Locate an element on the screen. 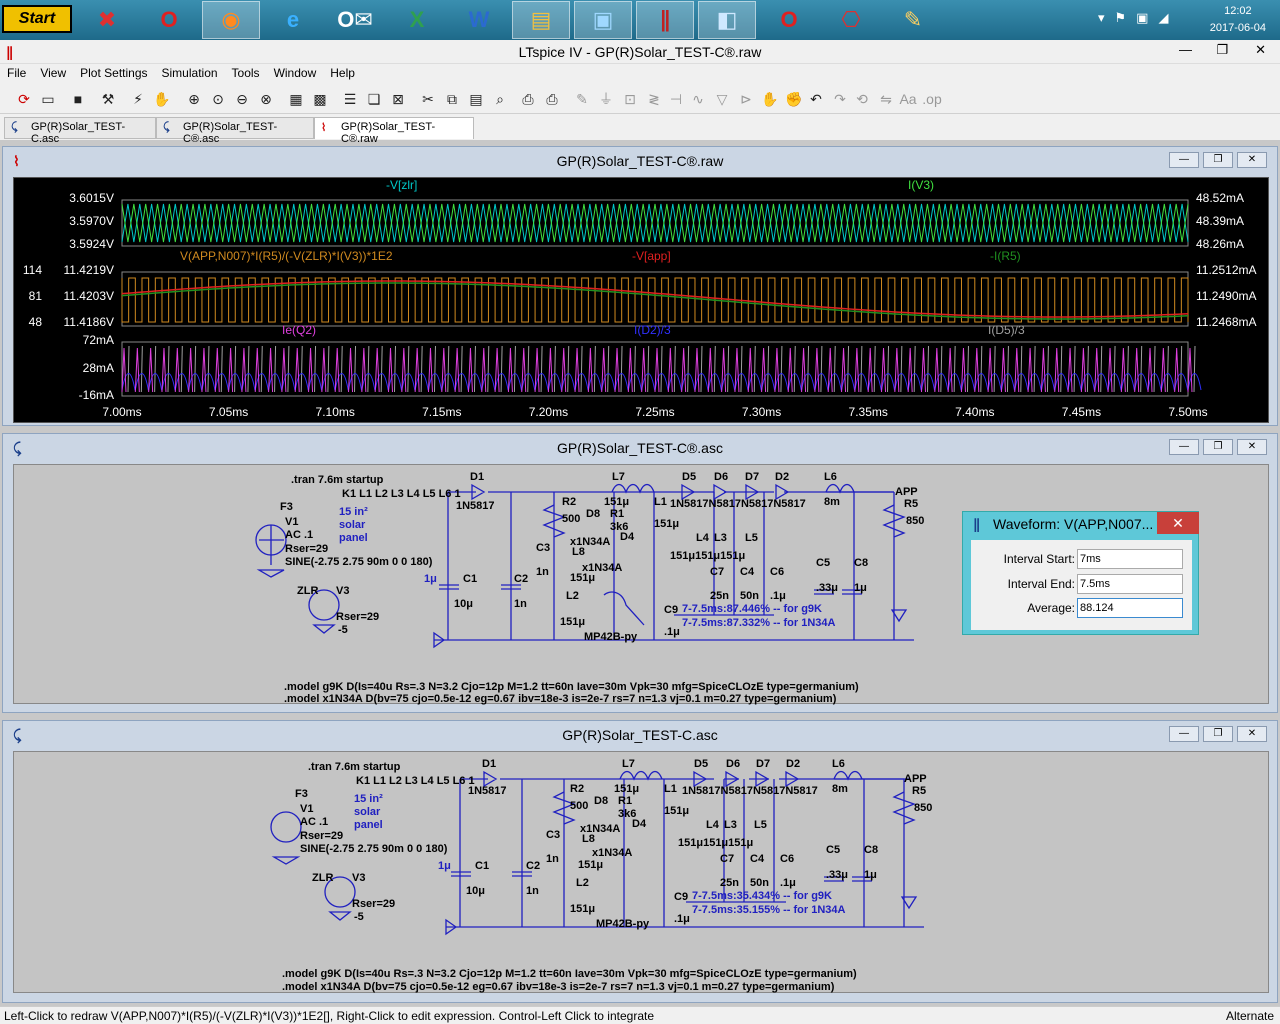  directive-coupling-2: K1 L1 L2 L3 L4 L5 L6 1 is located at coordinates (415, 781).